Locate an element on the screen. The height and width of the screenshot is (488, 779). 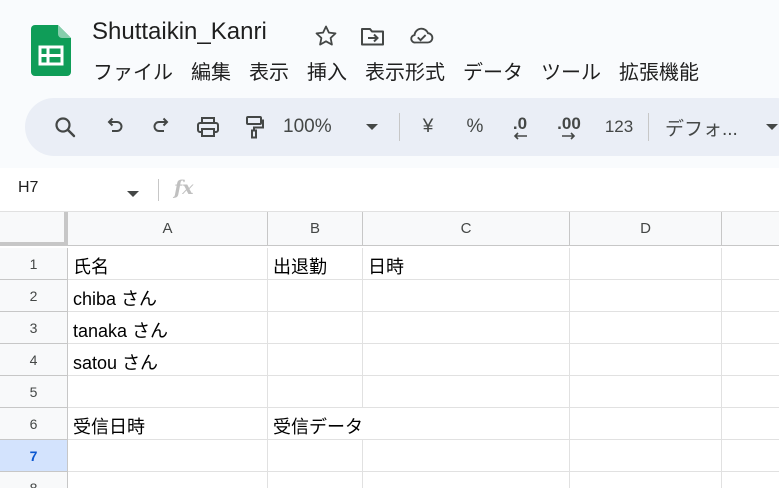
cell-a2: chiba さん is located at coordinates (168, 296).